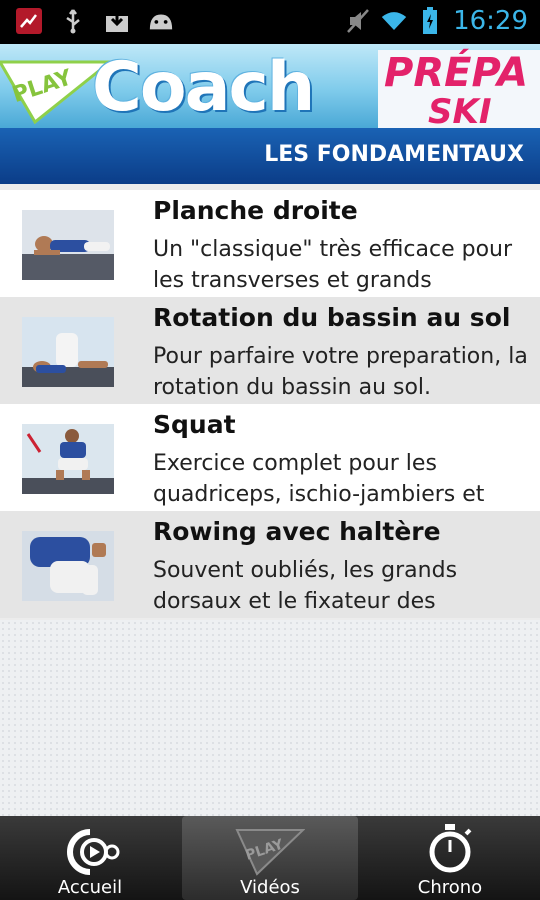 The height and width of the screenshot is (900, 540). I want to click on section-title: LES FONDAMENTAUX, so click(394, 154).